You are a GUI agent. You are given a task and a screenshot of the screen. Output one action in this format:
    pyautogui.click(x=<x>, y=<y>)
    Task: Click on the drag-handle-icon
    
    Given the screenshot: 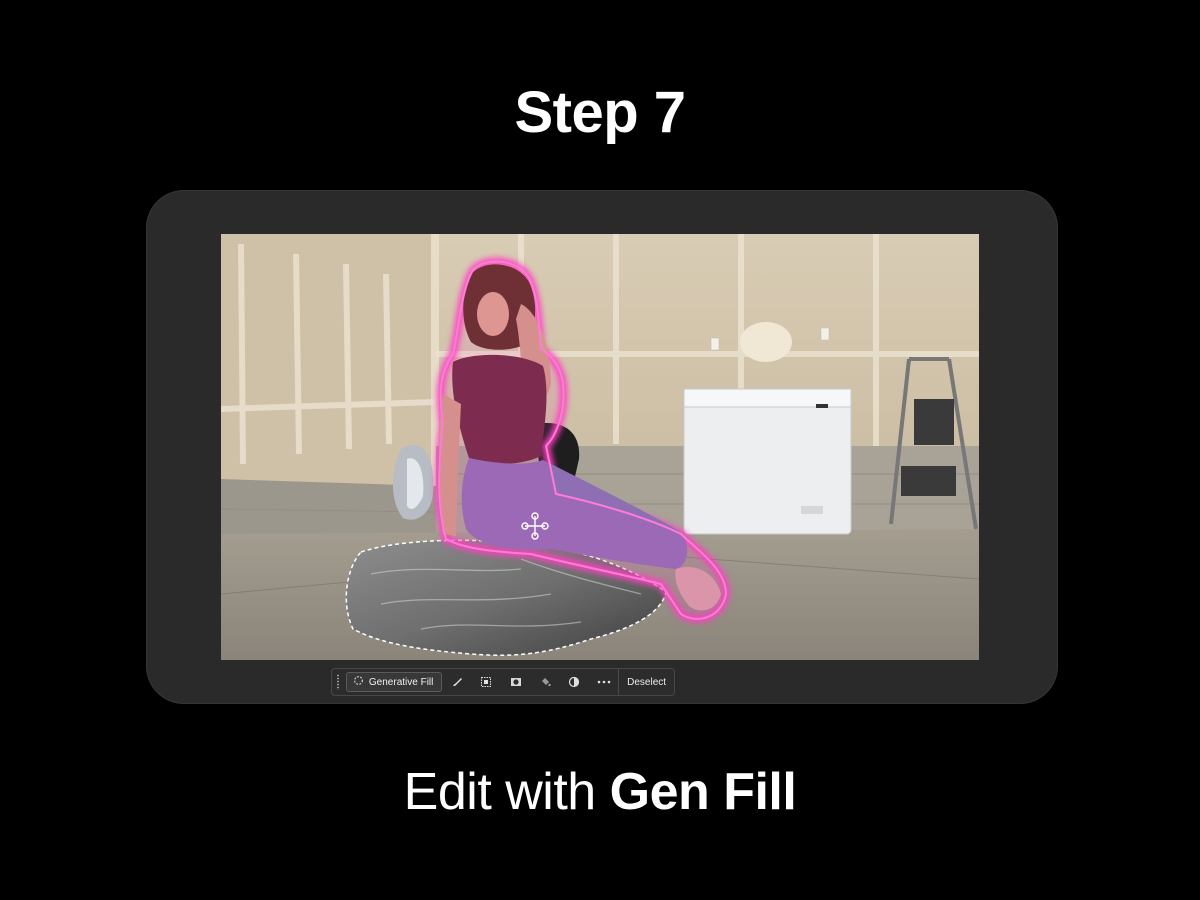 What is the action you would take?
    pyautogui.click(x=338, y=682)
    